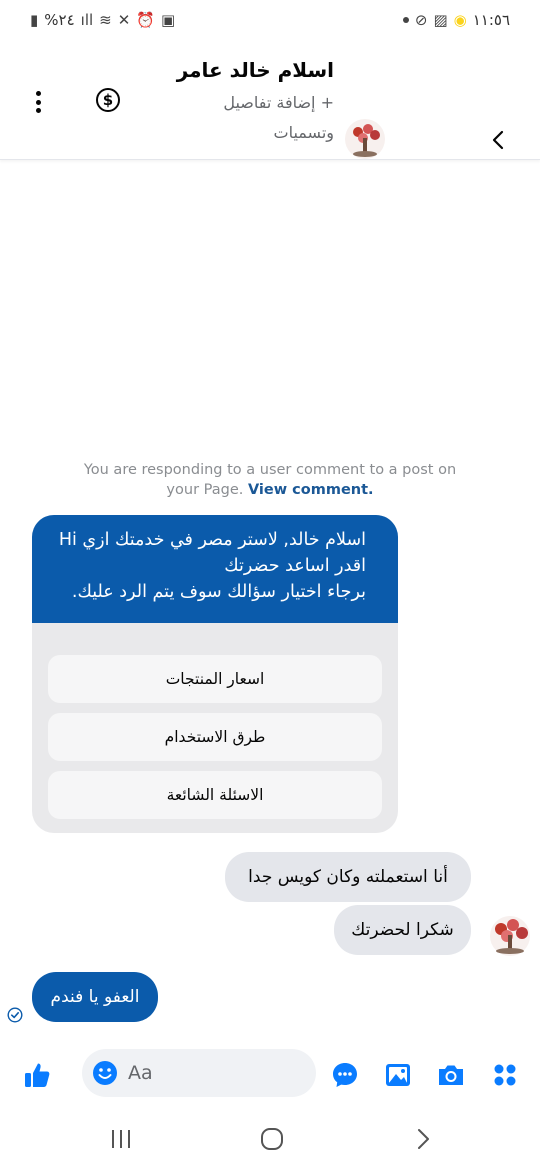 The height and width of the screenshot is (1170, 540). I want to click on quick-reply-button: الاسئلة الشائعة, so click(215, 795).